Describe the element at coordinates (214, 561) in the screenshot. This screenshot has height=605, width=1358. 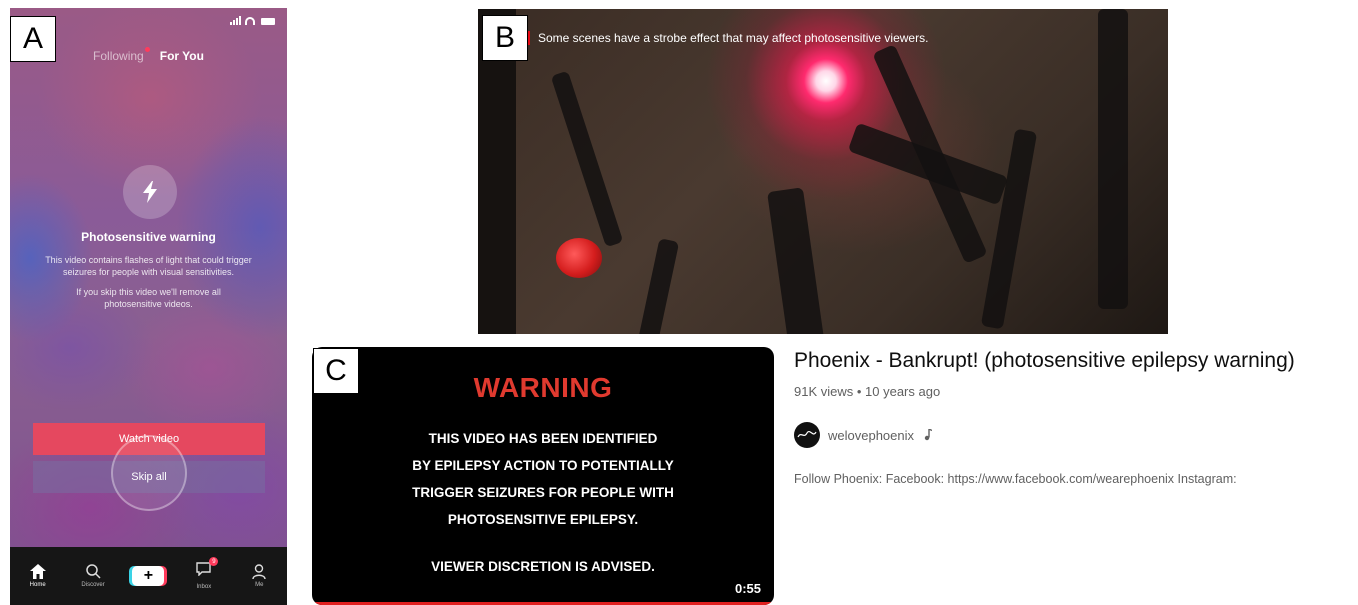
I see `inbox-badge: 9` at that location.